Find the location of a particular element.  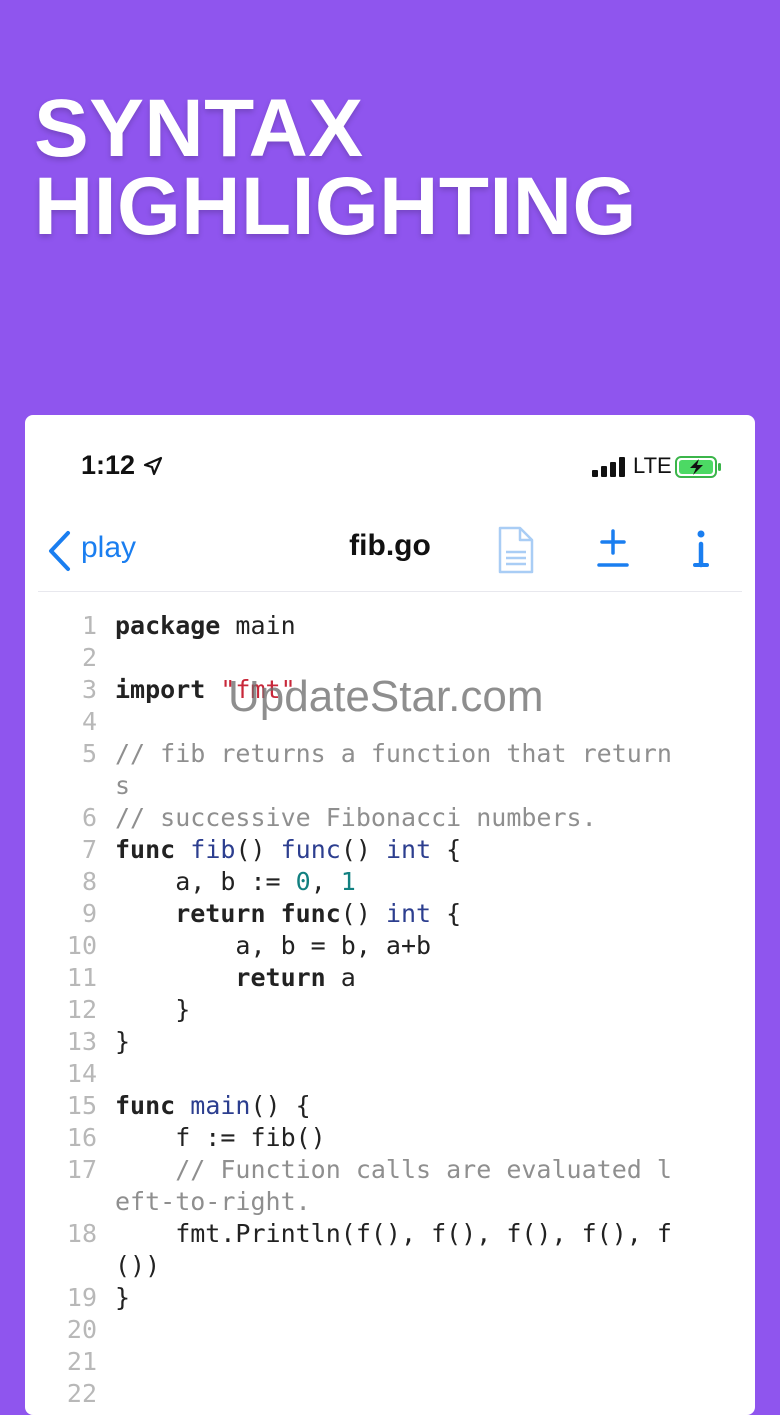

code-line: 13 } is located at coordinates (390, 1042).